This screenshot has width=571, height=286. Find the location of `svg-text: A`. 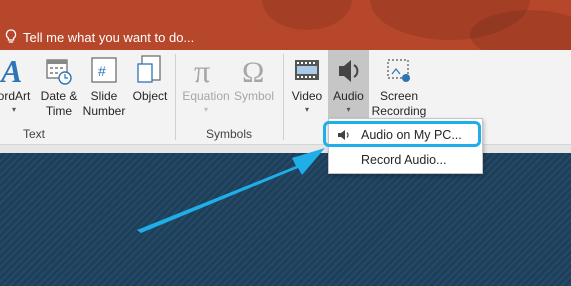

svg-text: A is located at coordinates (11, 70).